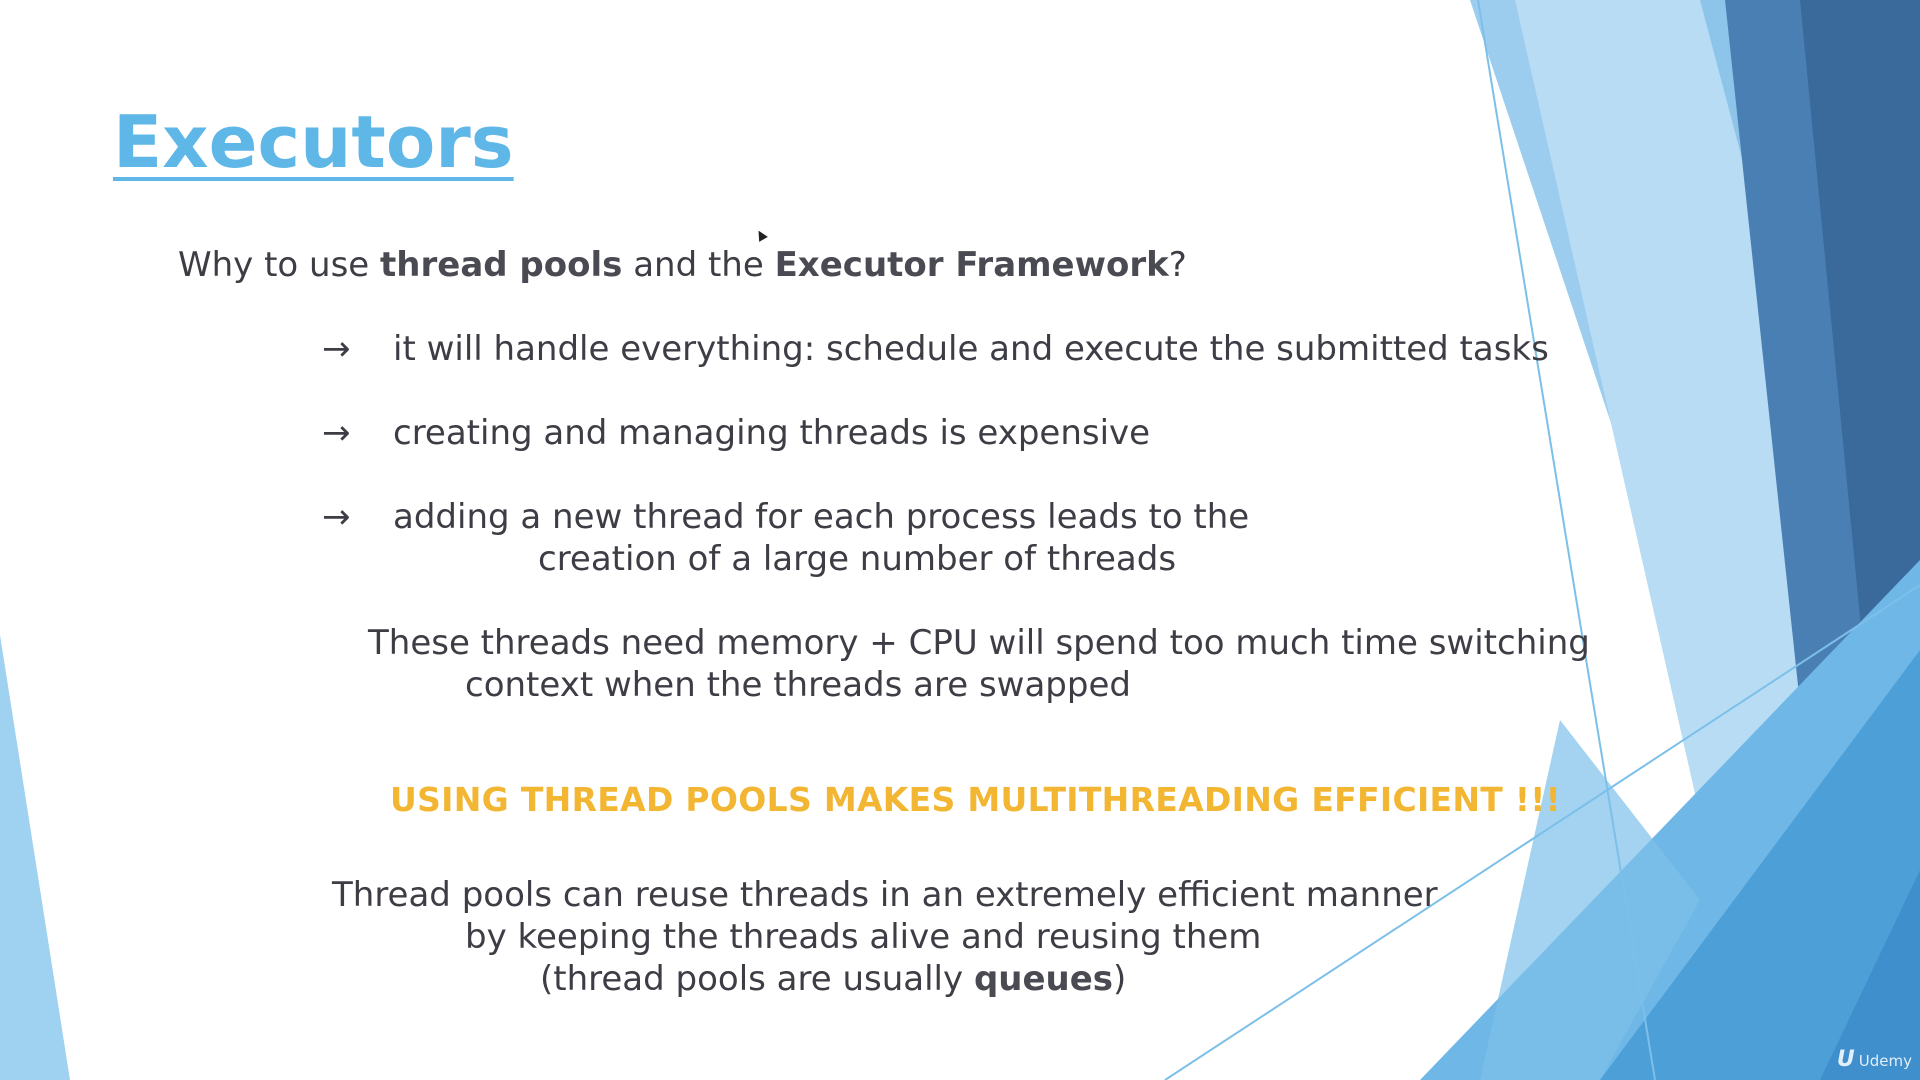  I want to click on summary-line-3: (thread pools are usually queues), so click(833, 979).